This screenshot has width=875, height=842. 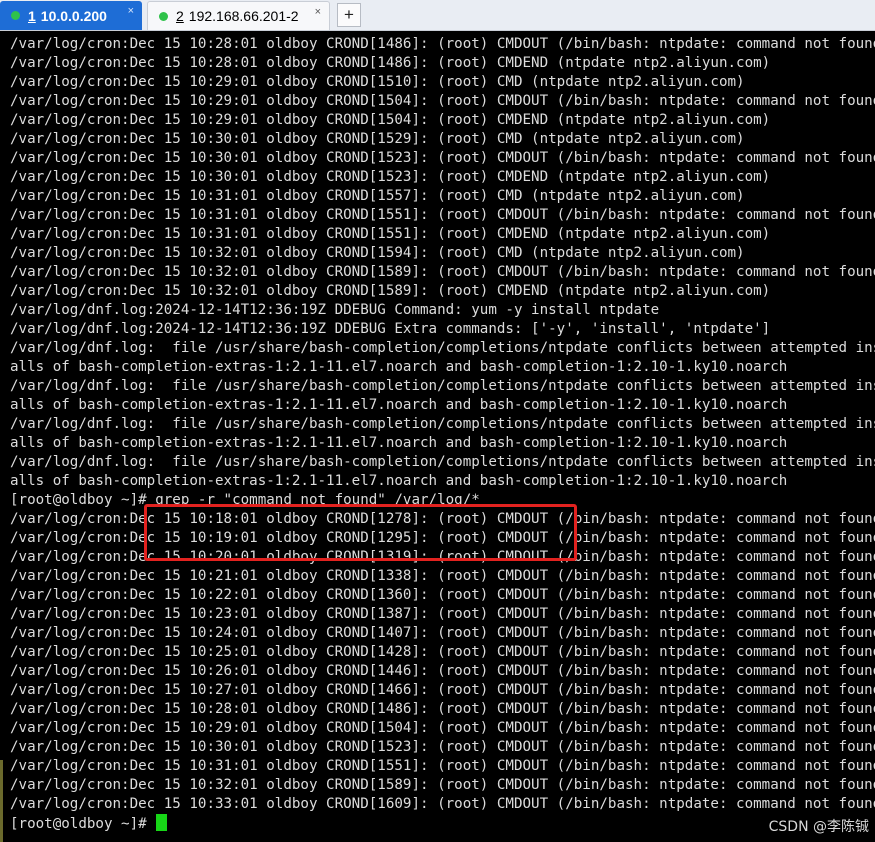 I want to click on tab-title: 192.168.66.201-2, so click(x=243, y=16).